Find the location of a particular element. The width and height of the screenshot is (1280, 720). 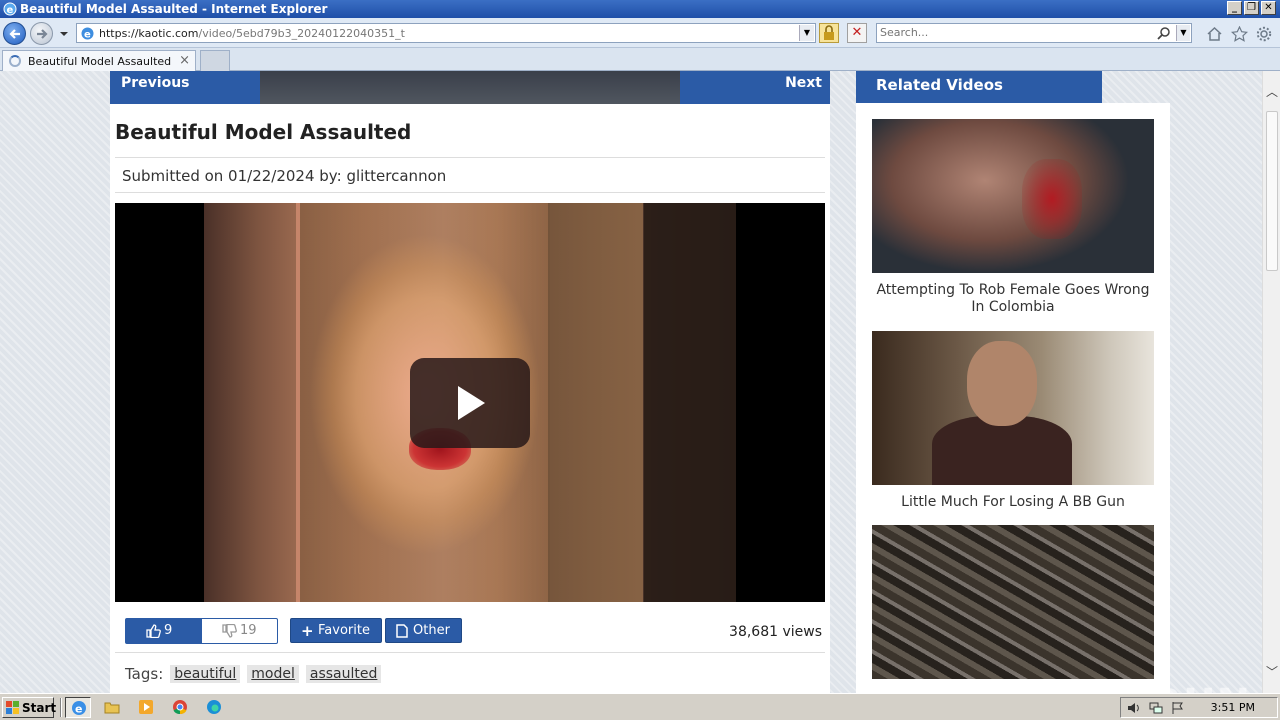

network-icon is located at coordinates (1156, 708).